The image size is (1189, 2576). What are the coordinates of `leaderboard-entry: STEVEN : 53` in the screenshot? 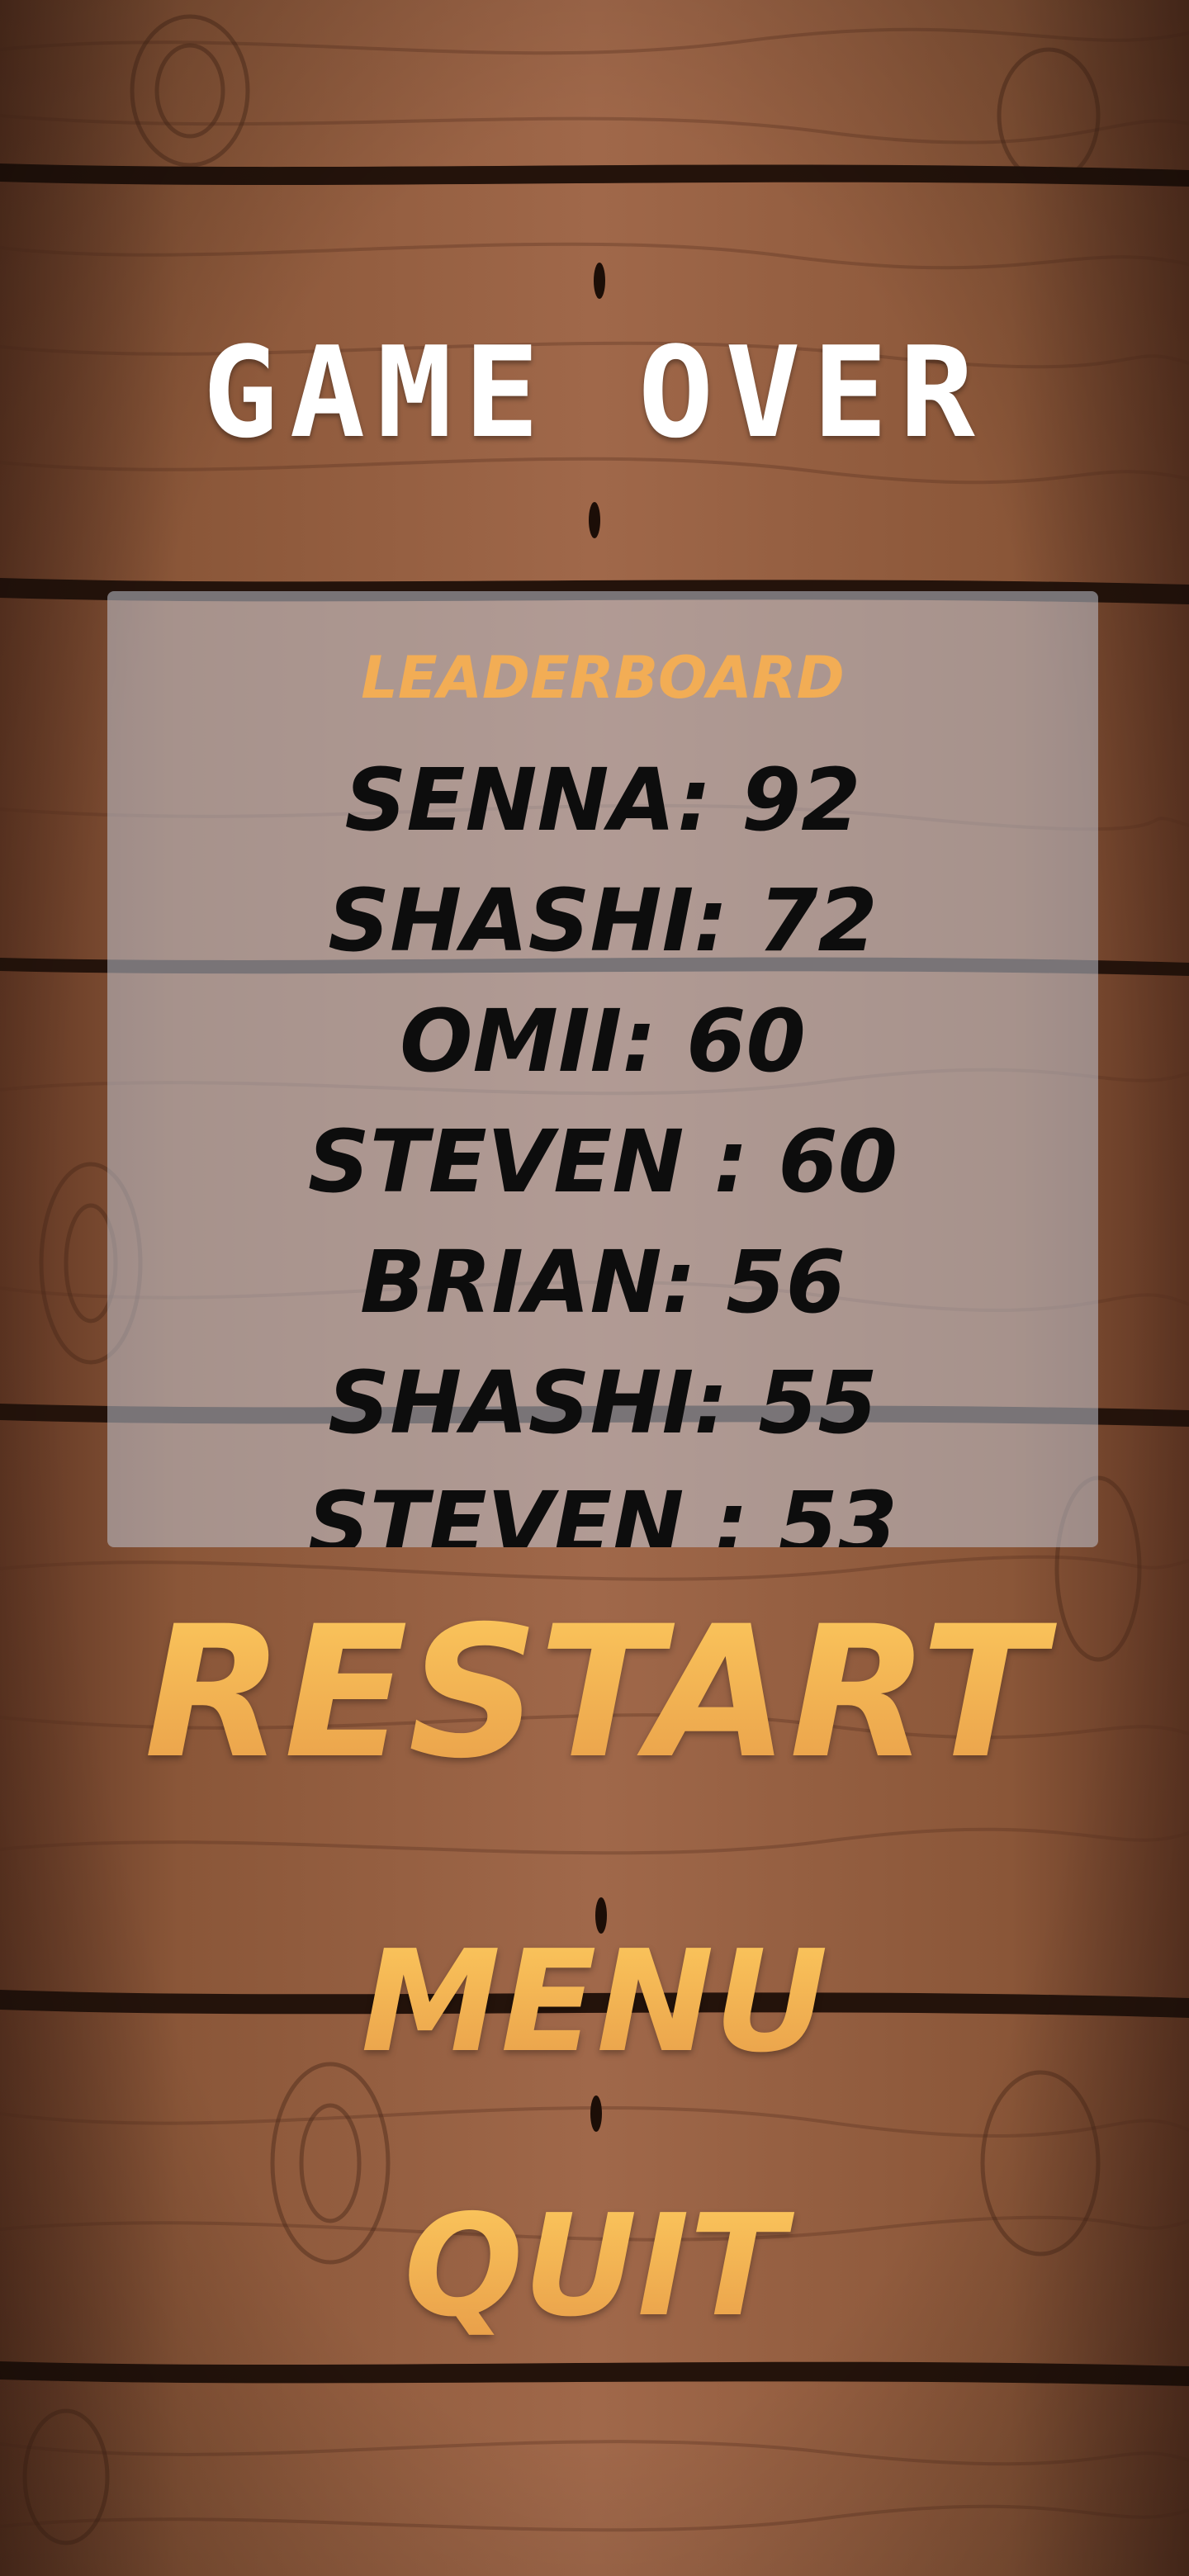 It's located at (602, 1510).